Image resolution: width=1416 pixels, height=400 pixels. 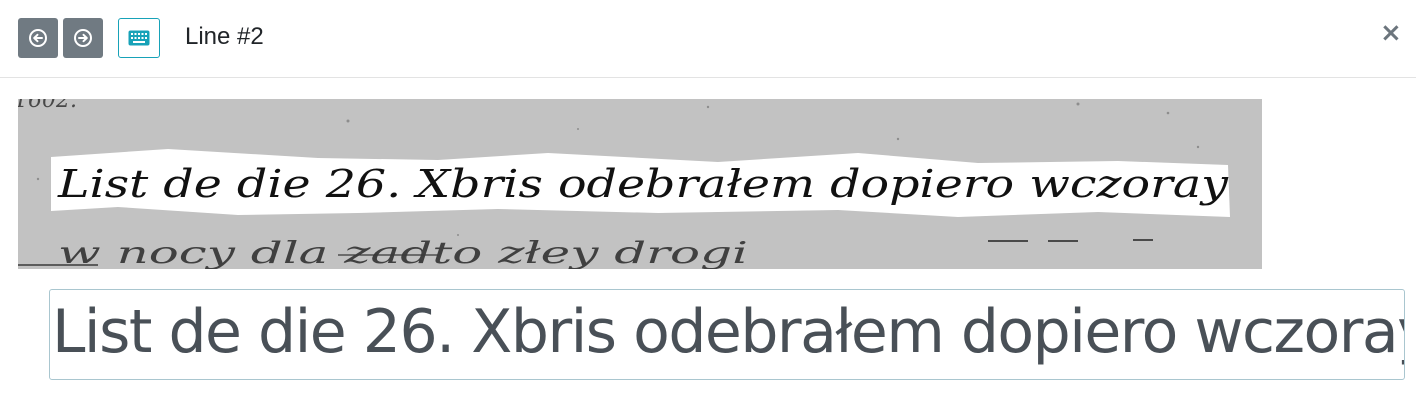 I want to click on keyboard-icon, so click(x=139, y=38).